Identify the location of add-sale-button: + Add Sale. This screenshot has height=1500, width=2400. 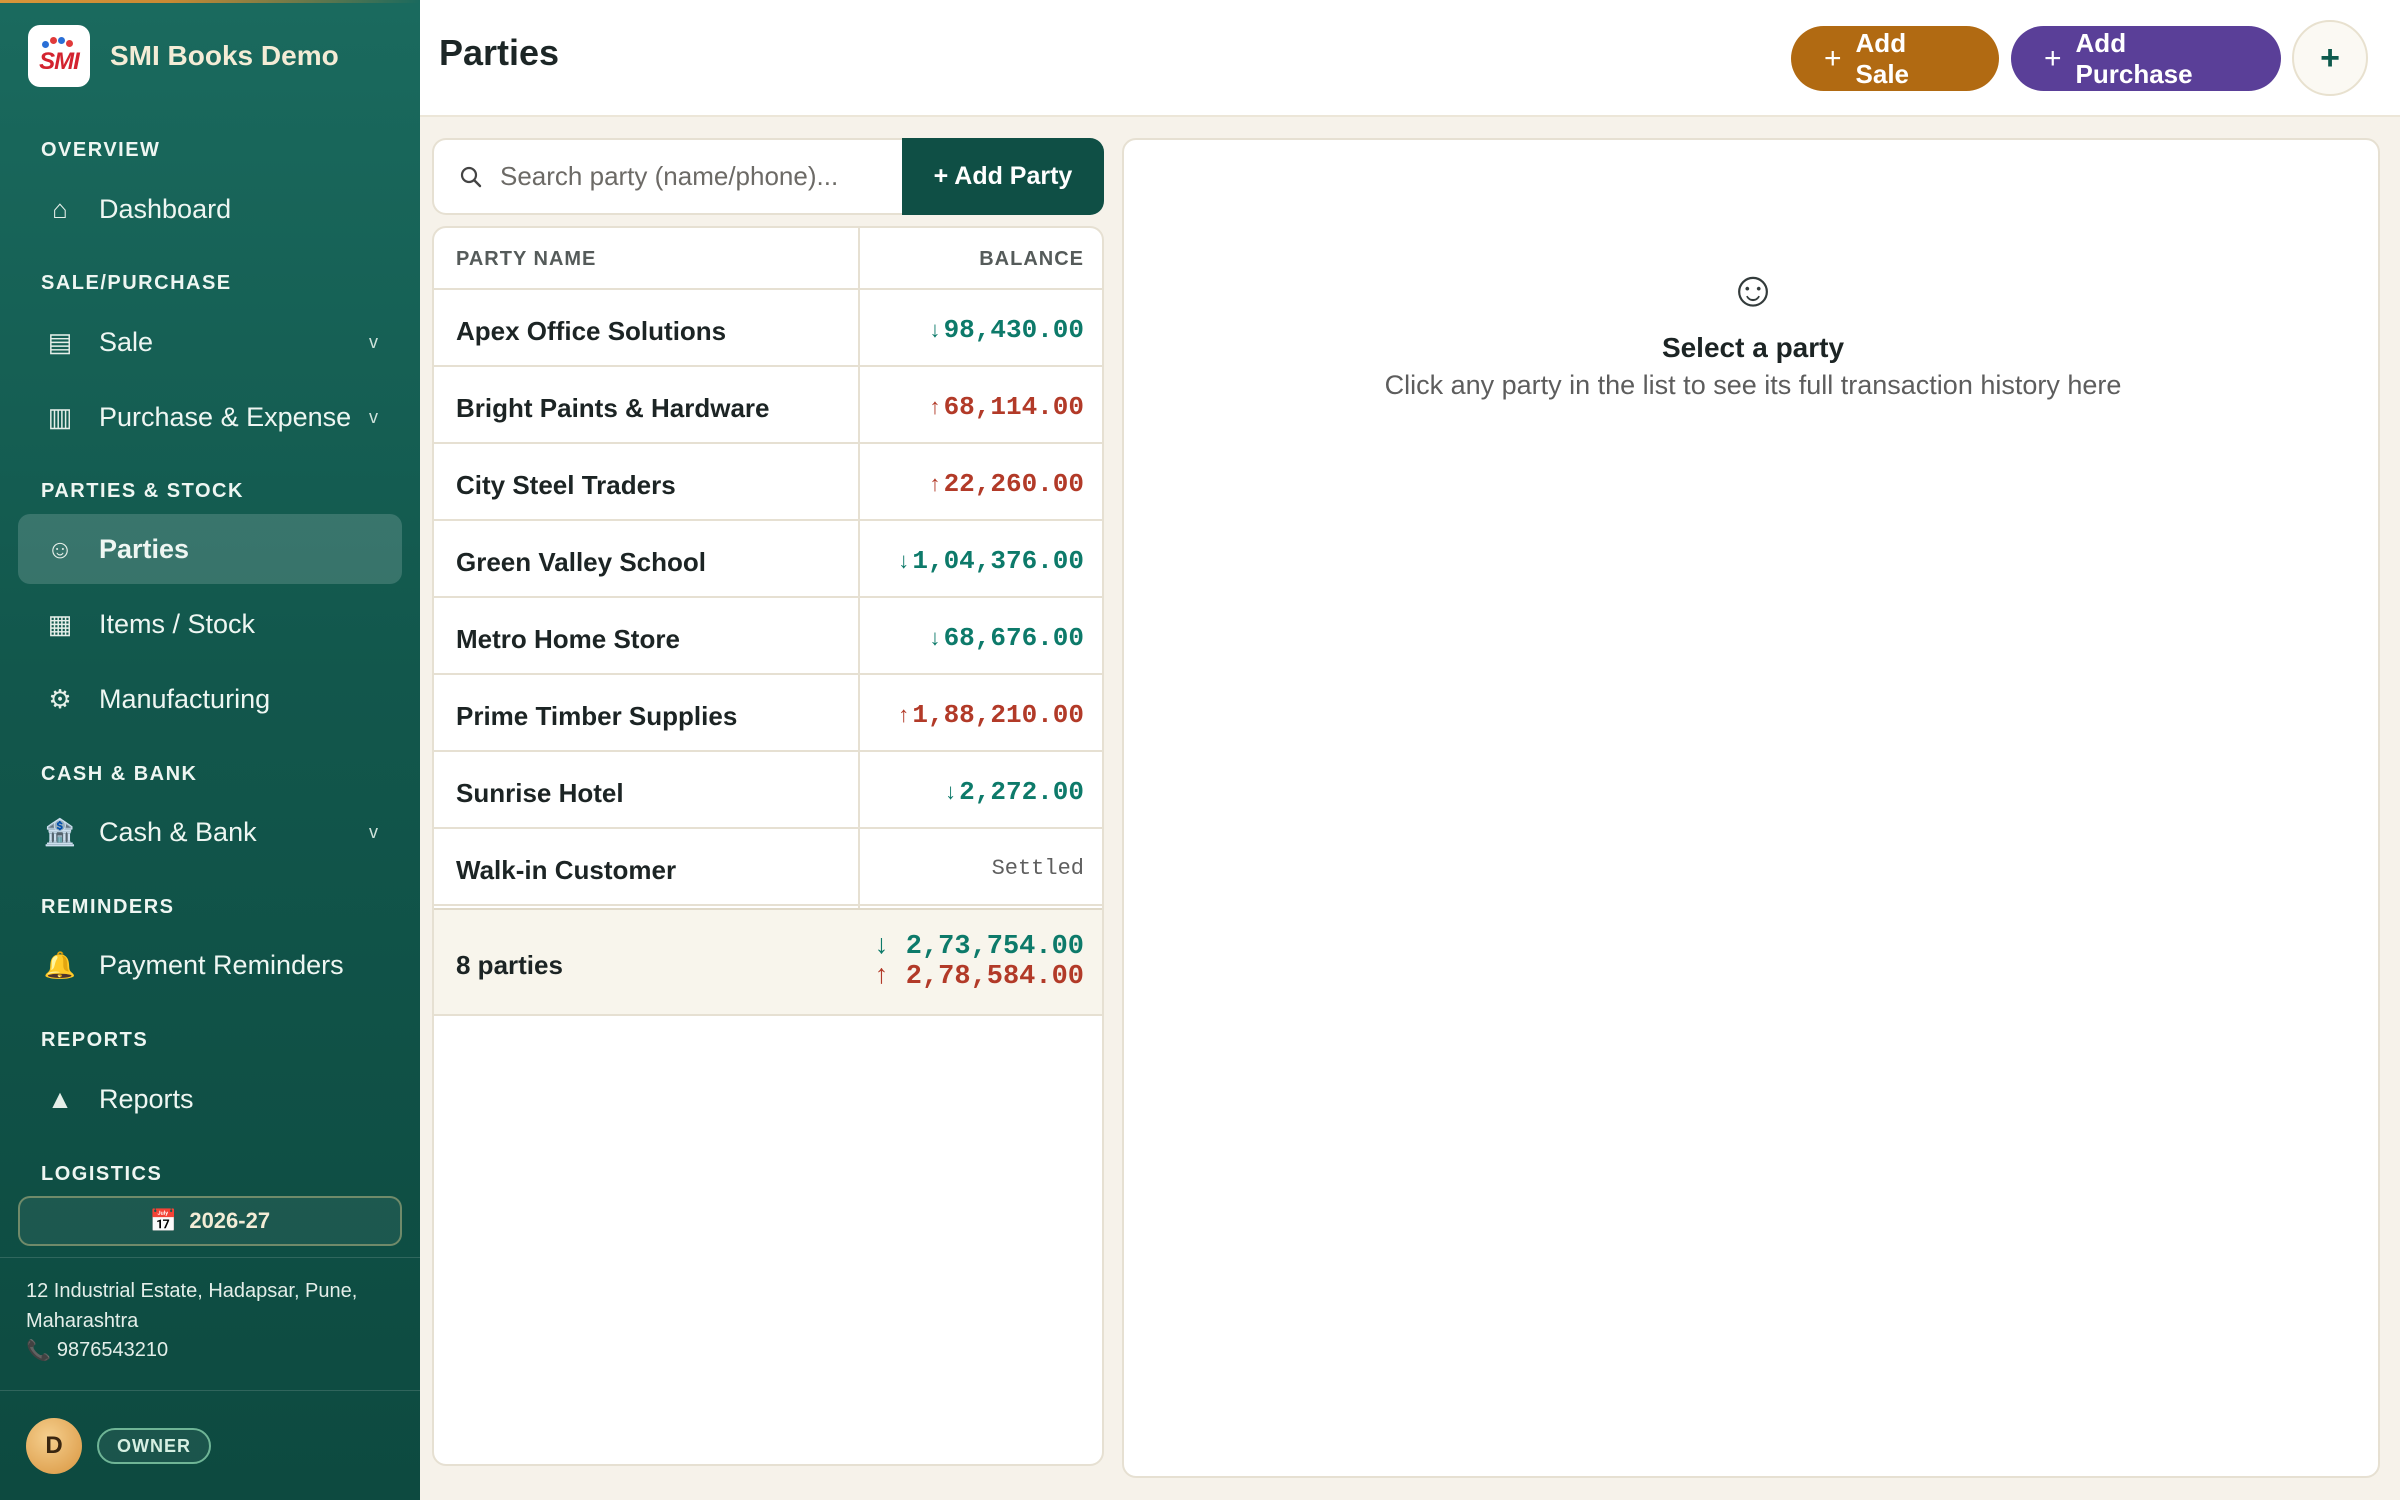
(1895, 58).